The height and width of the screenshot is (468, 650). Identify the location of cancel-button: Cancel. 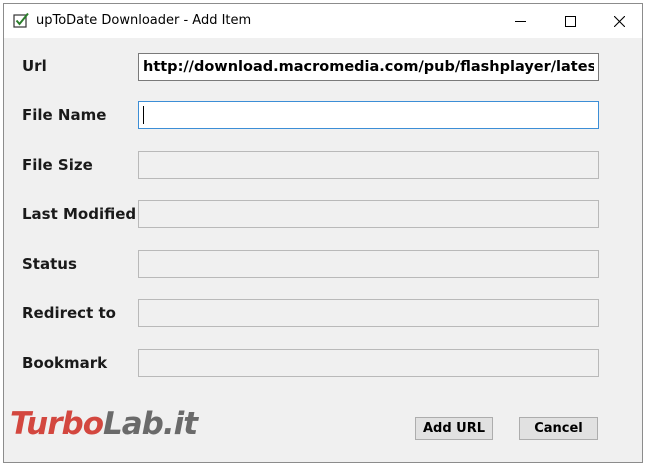
(558, 428).